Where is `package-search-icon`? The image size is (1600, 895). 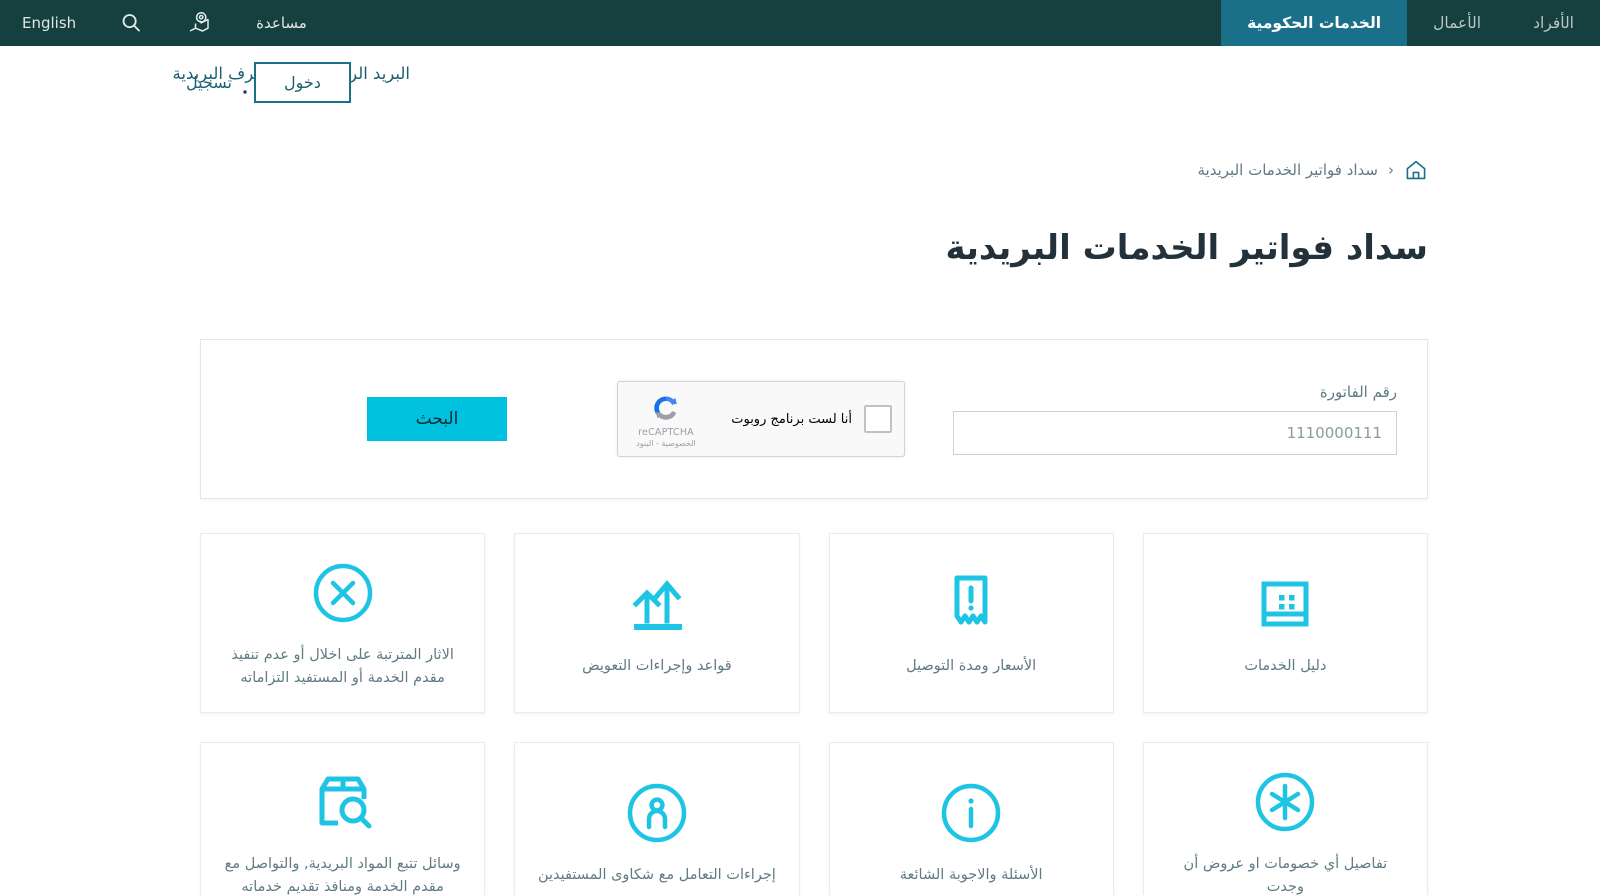 package-search-icon is located at coordinates (343, 802).